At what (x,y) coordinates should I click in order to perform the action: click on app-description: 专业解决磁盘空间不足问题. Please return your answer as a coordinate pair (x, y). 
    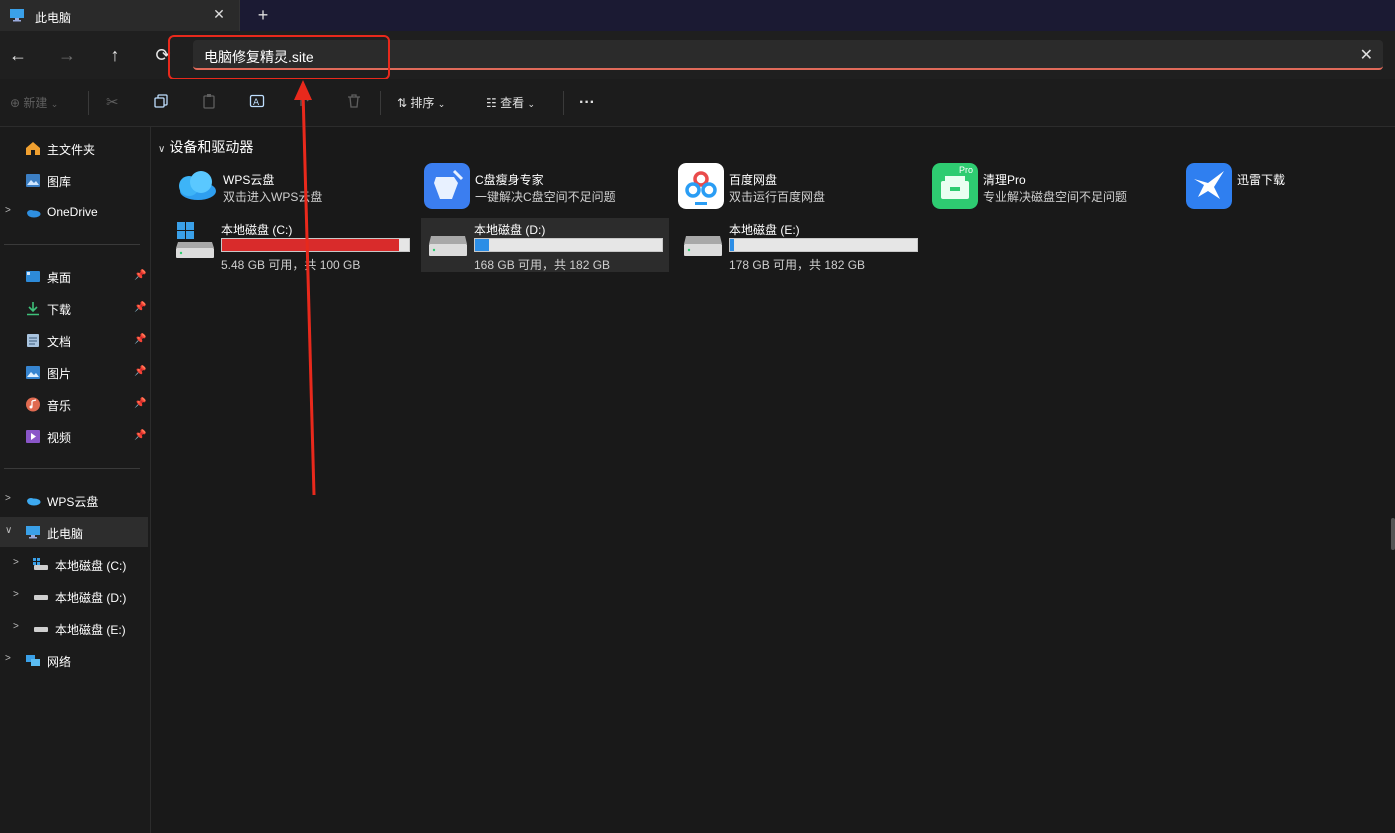
    Looking at the image, I should click on (1055, 197).